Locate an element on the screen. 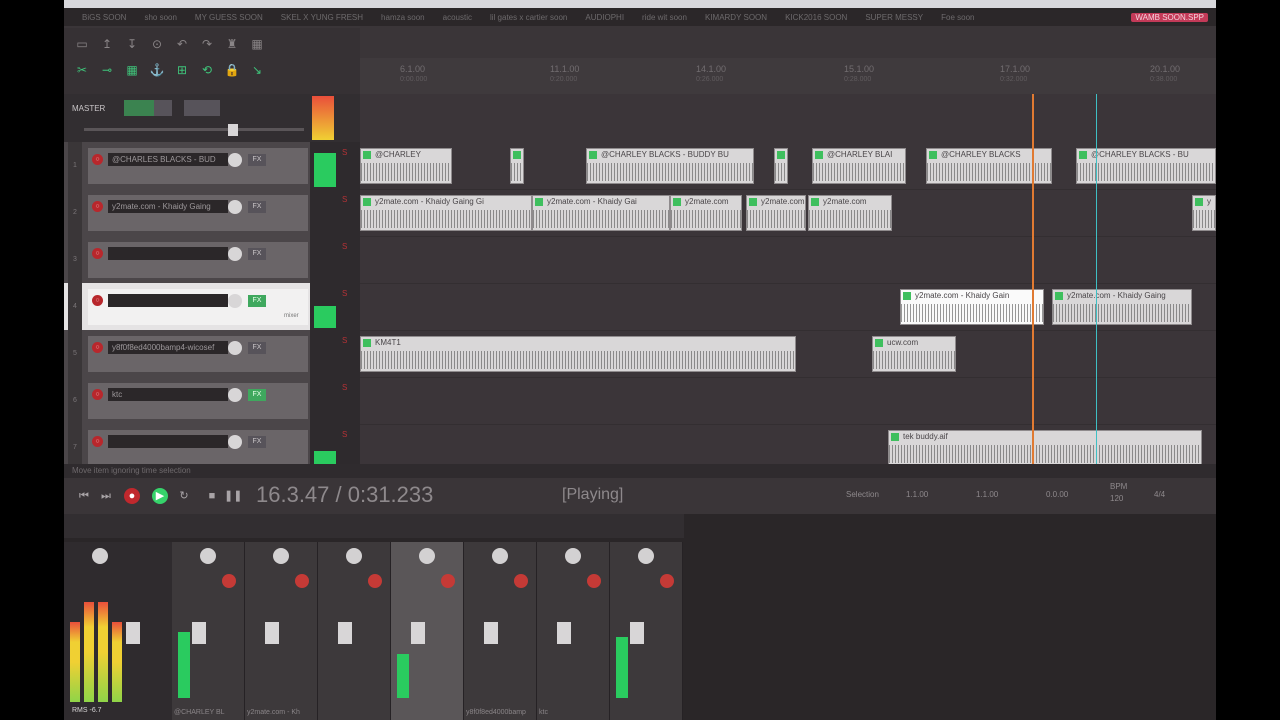  track-header: ○ @CHARLES BLACKS - BUD FX is located at coordinates (198, 166).